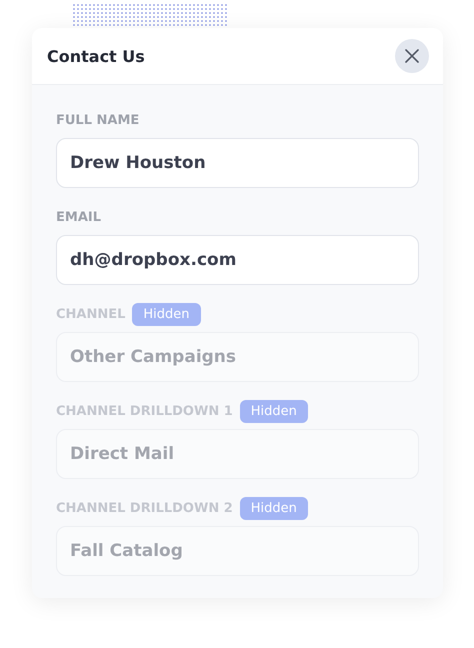 Image resolution: width=474 pixels, height=648 pixels. What do you see at coordinates (98, 120) in the screenshot?
I see `field-label: FULL NAME` at bounding box center [98, 120].